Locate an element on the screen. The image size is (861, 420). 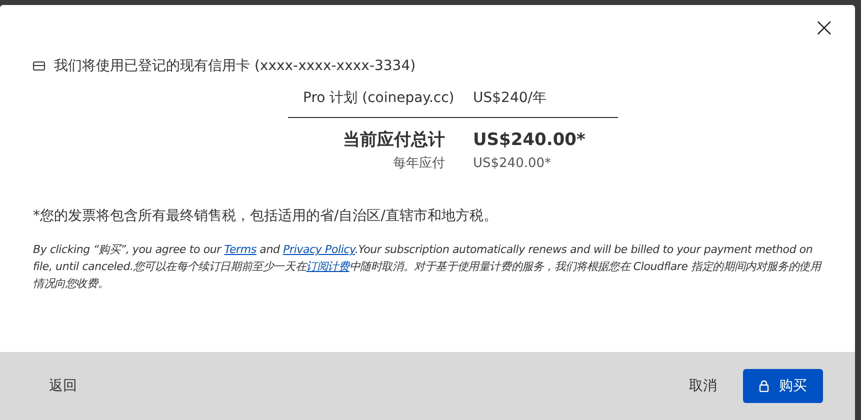
back-button: 返回 is located at coordinates (63, 386).